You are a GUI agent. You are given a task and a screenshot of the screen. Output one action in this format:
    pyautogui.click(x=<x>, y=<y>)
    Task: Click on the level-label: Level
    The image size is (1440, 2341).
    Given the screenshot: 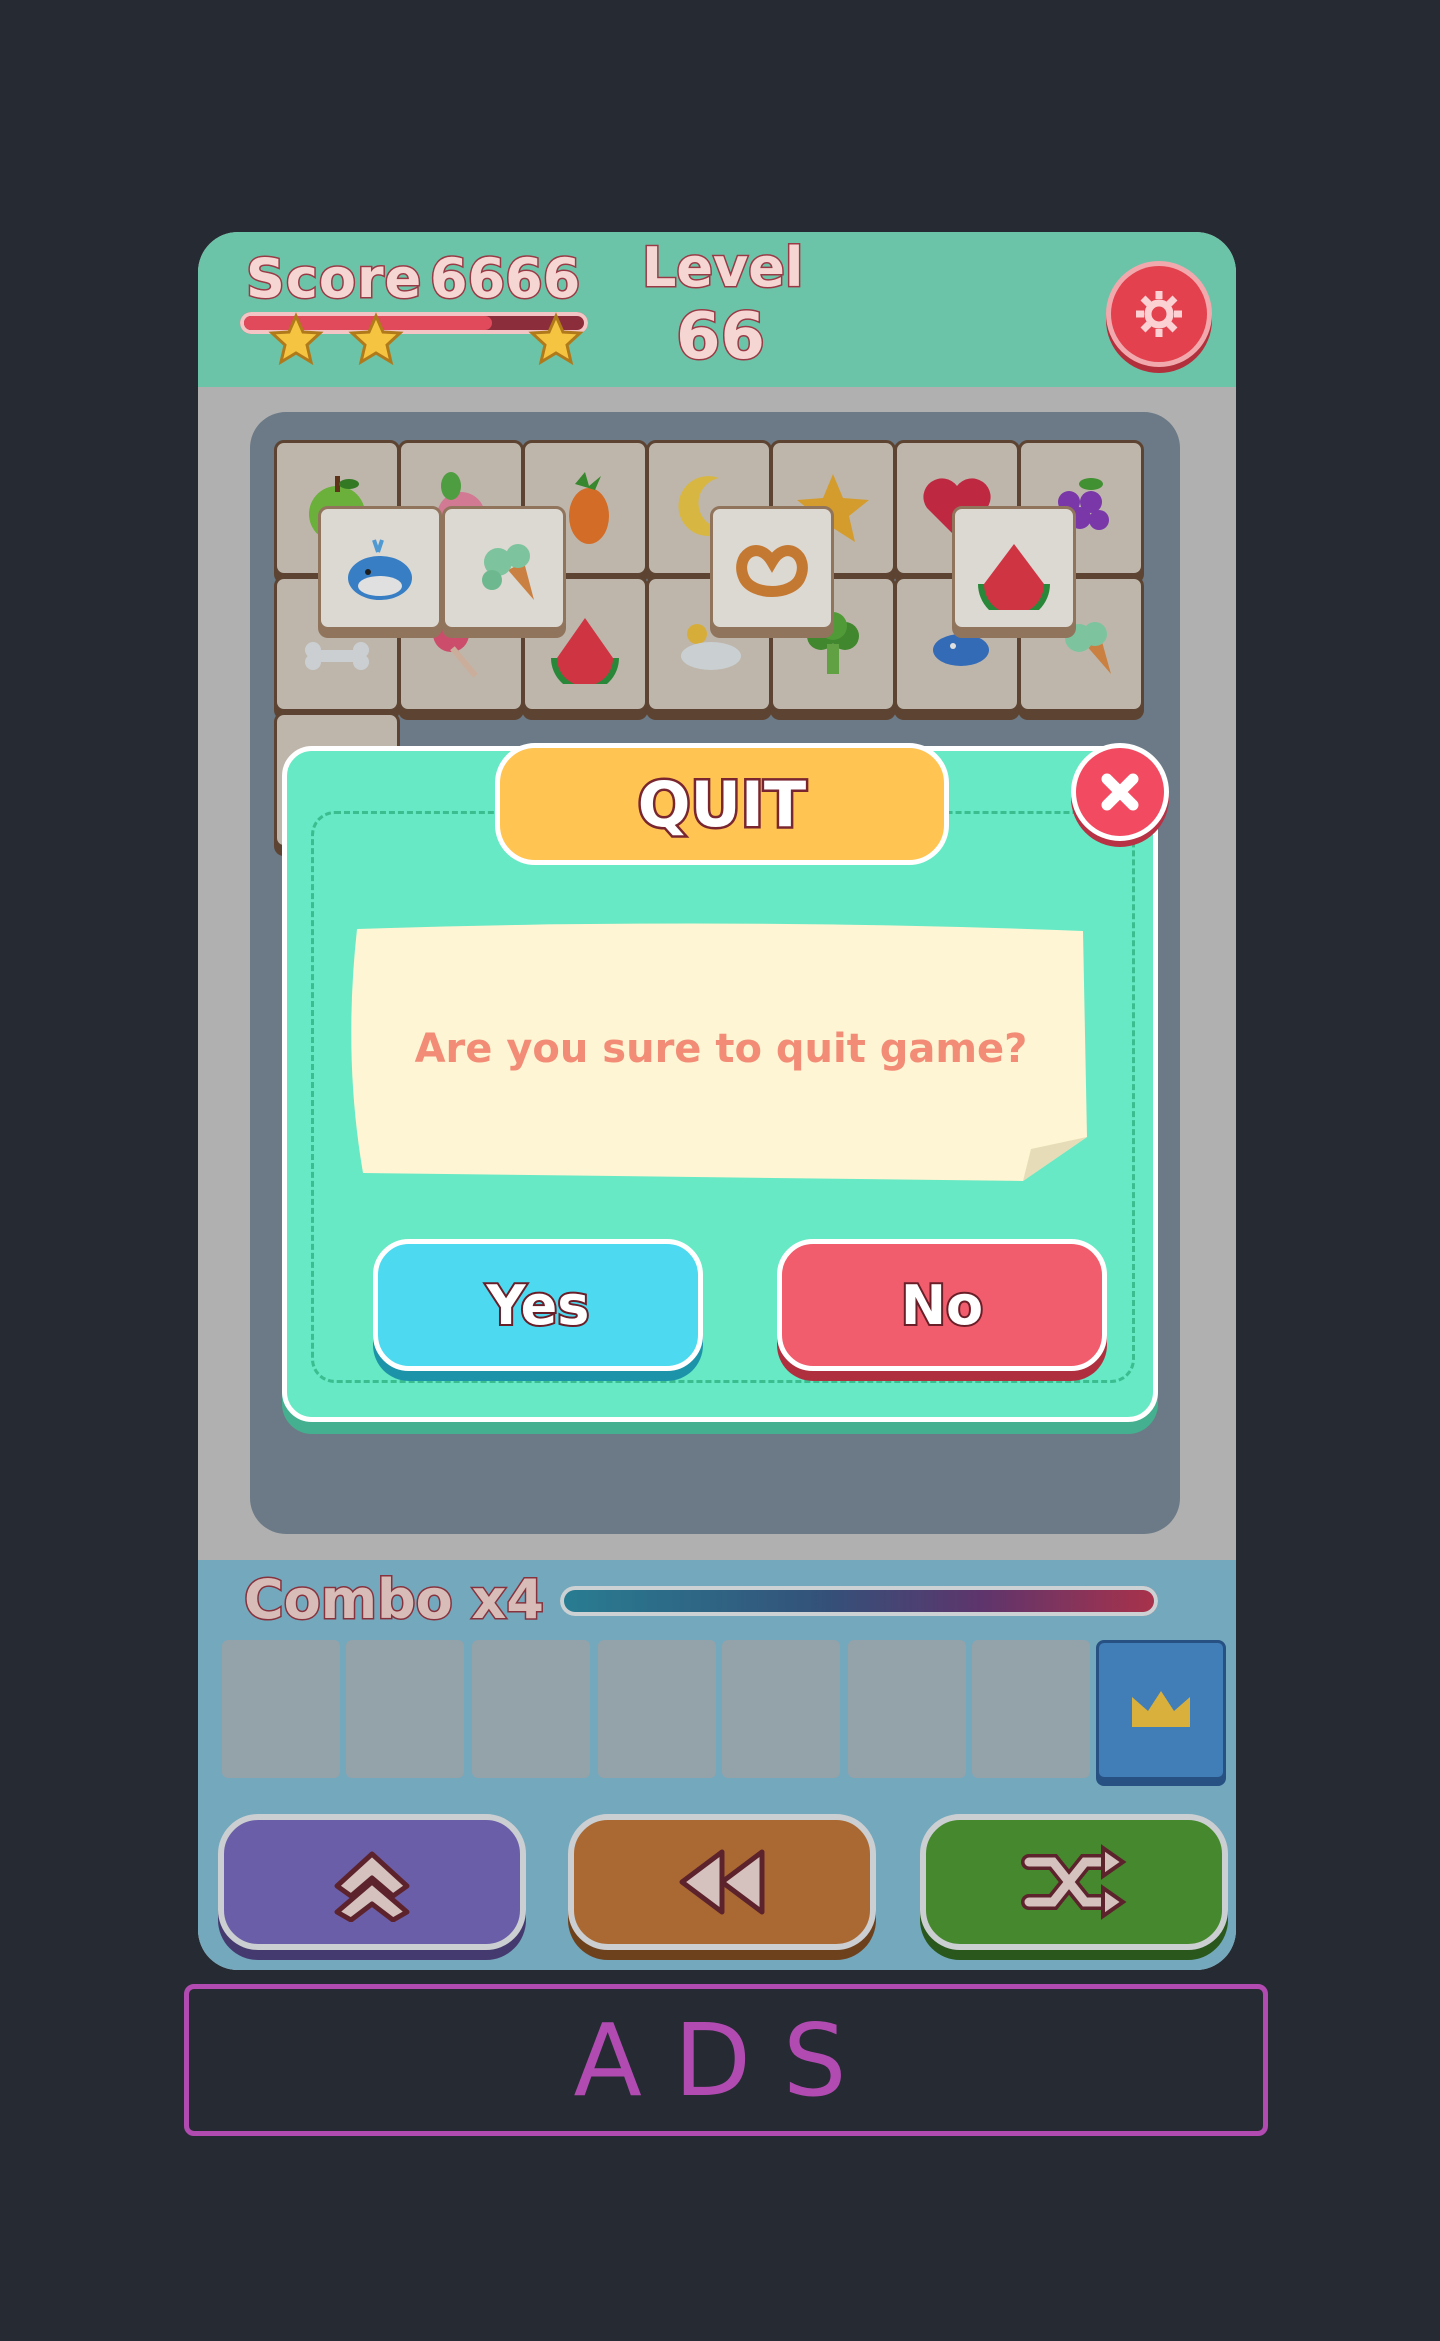 What is the action you would take?
    pyautogui.click(x=722, y=268)
    